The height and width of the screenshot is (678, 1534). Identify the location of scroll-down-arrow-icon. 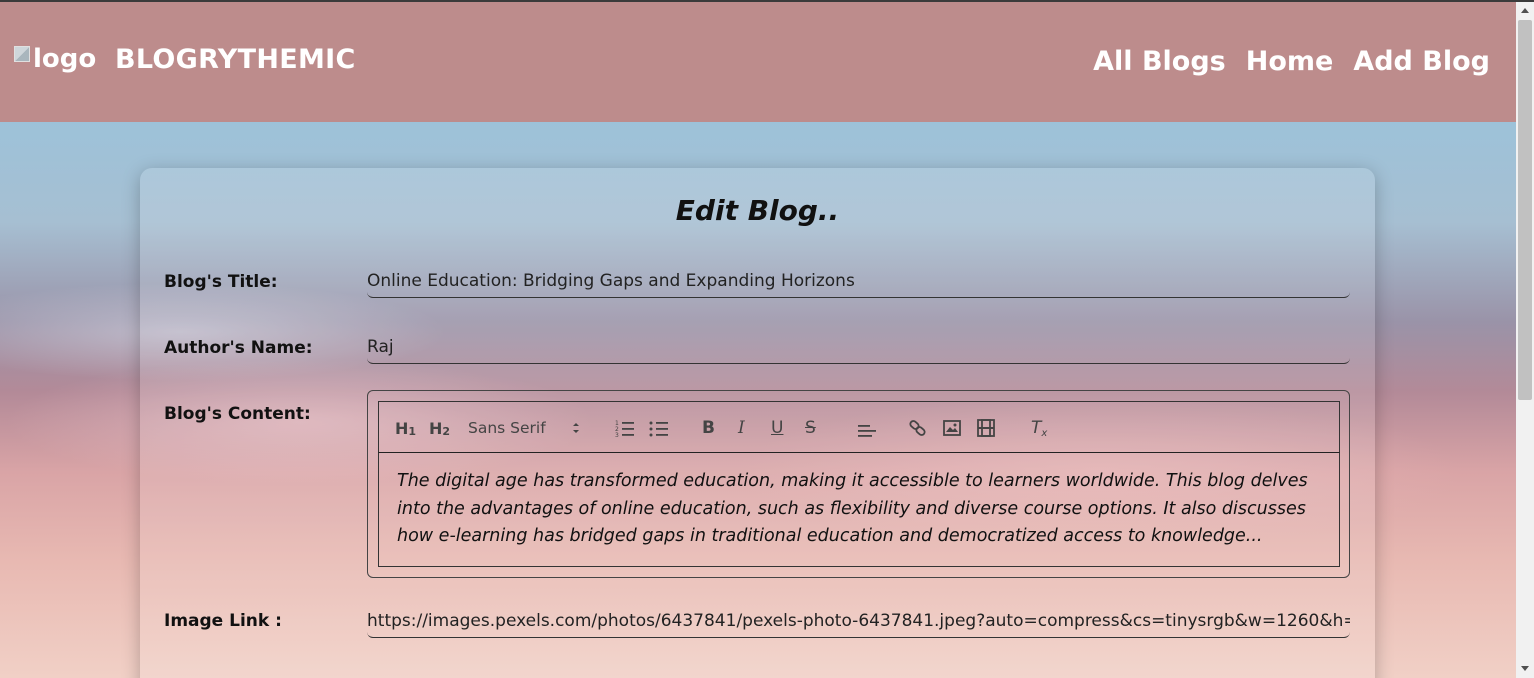
(1525, 668).